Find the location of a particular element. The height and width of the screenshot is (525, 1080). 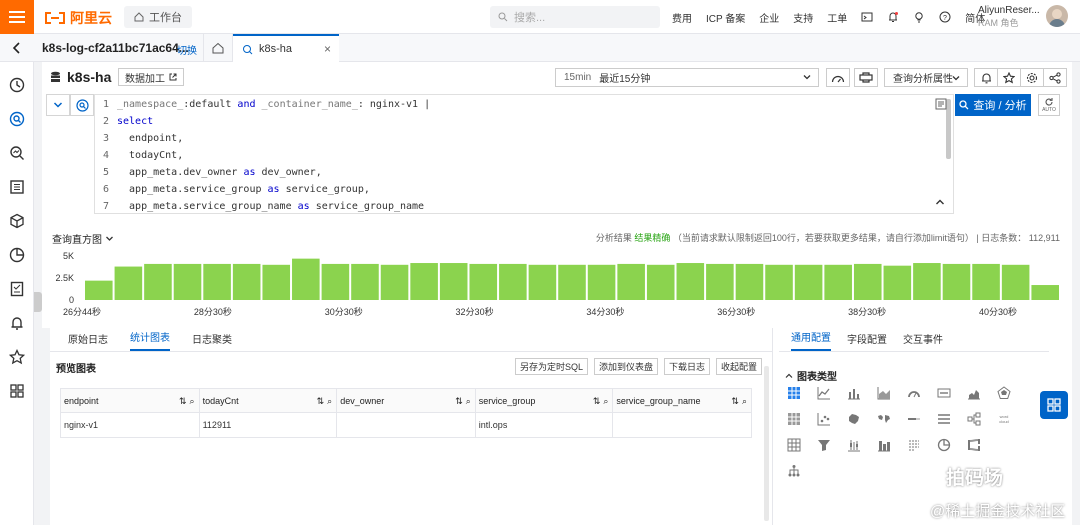

avatar is located at coordinates (1057, 16).